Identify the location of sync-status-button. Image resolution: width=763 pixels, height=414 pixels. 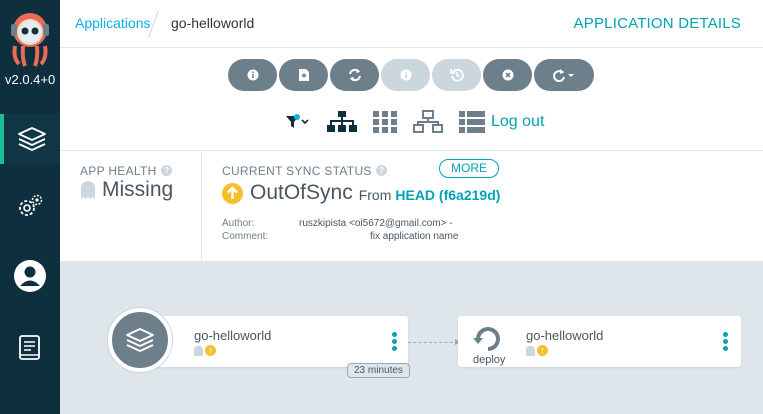
(405, 75).